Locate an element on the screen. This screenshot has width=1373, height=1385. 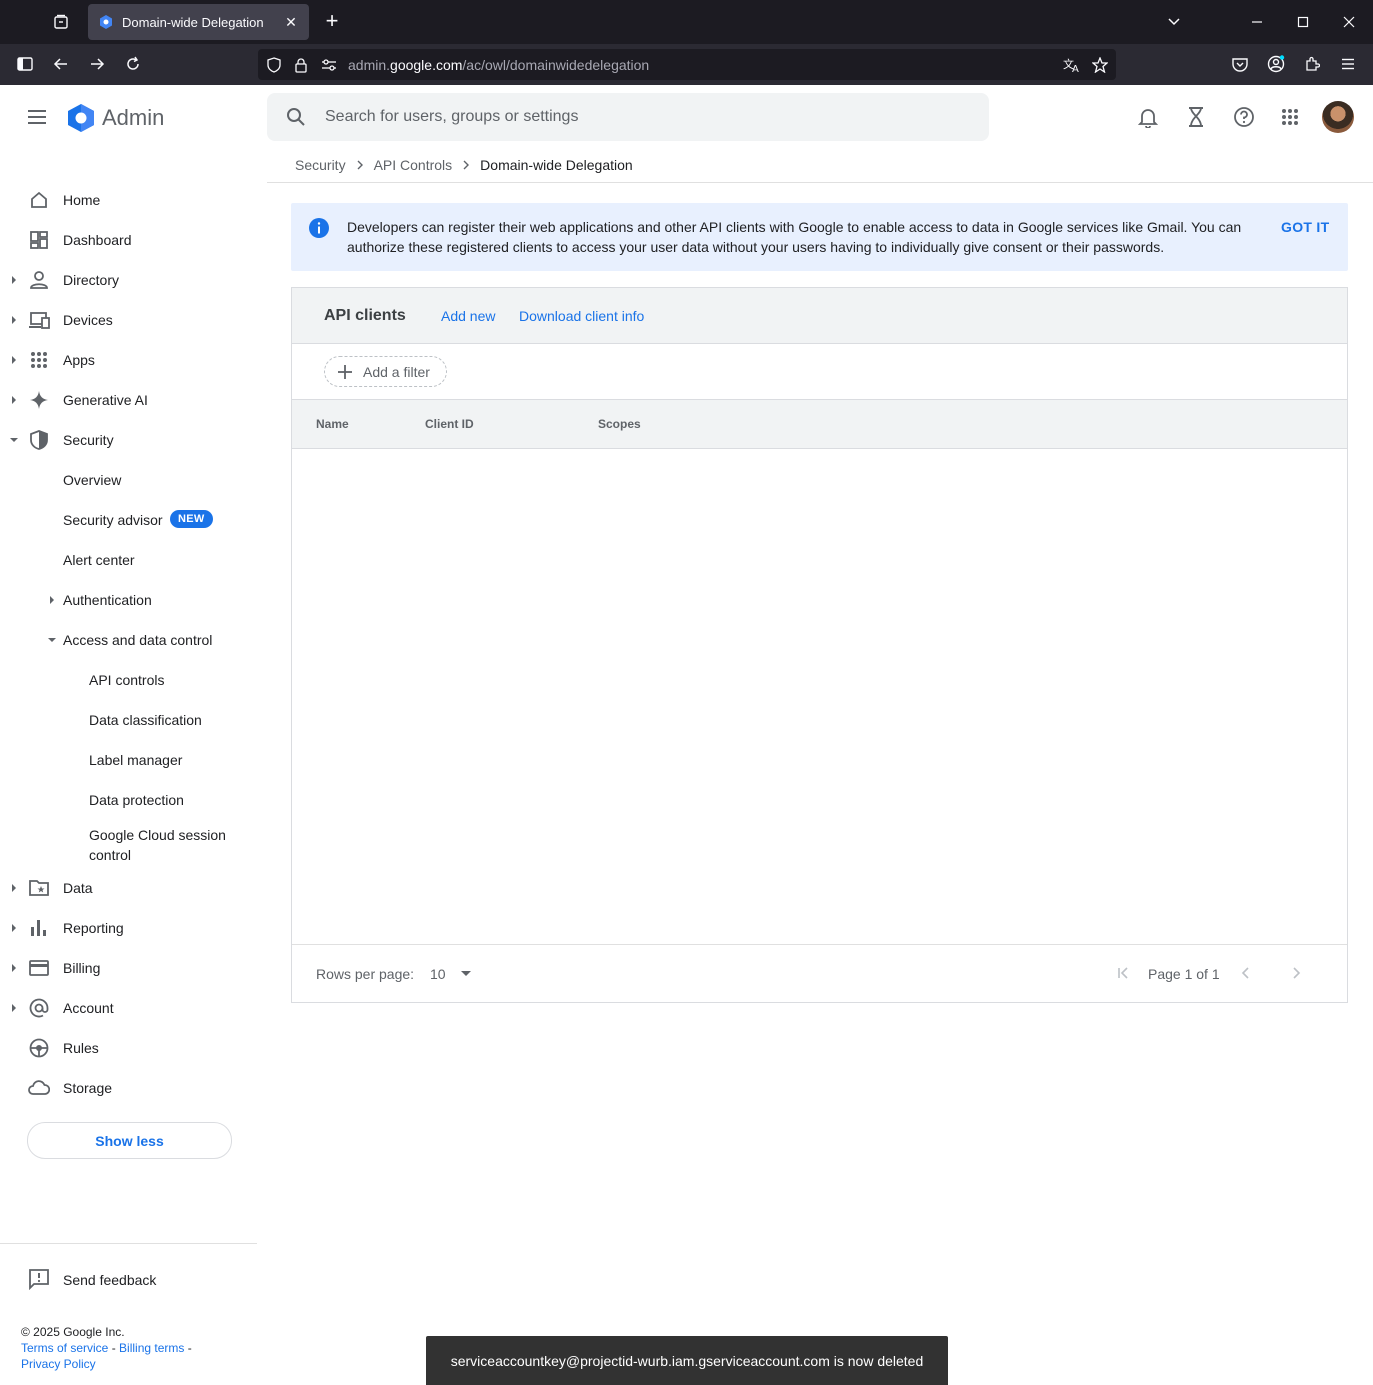
billing-terms-link: Billing terms is located at coordinates (151, 1348).